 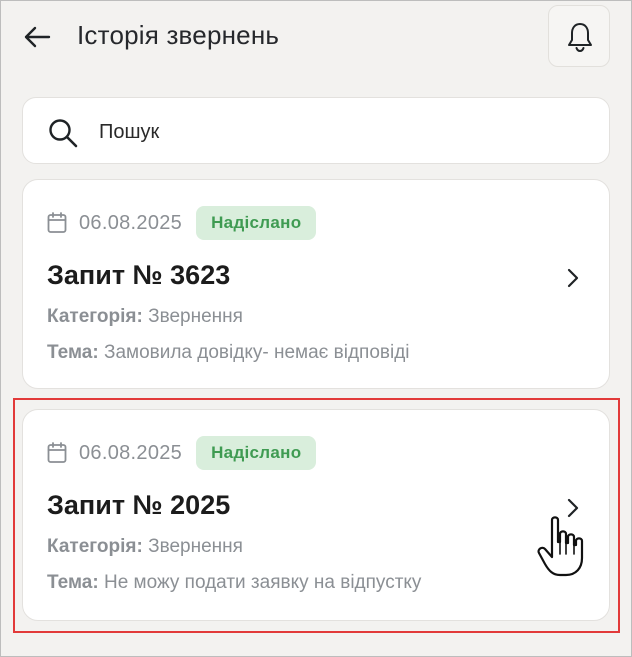 What do you see at coordinates (139, 275) in the screenshot?
I see `request-title: Запит № 3623` at bounding box center [139, 275].